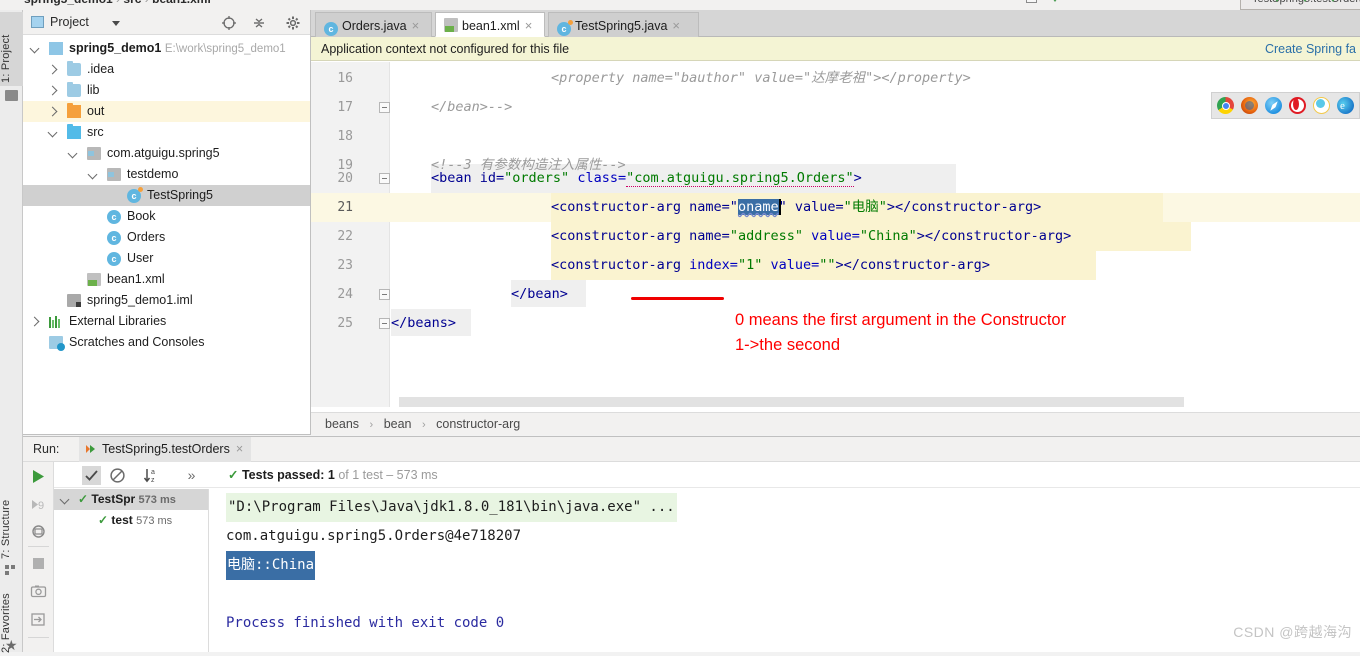 This screenshot has height=656, width=1360. I want to click on stop-icon, so click(38, 563).